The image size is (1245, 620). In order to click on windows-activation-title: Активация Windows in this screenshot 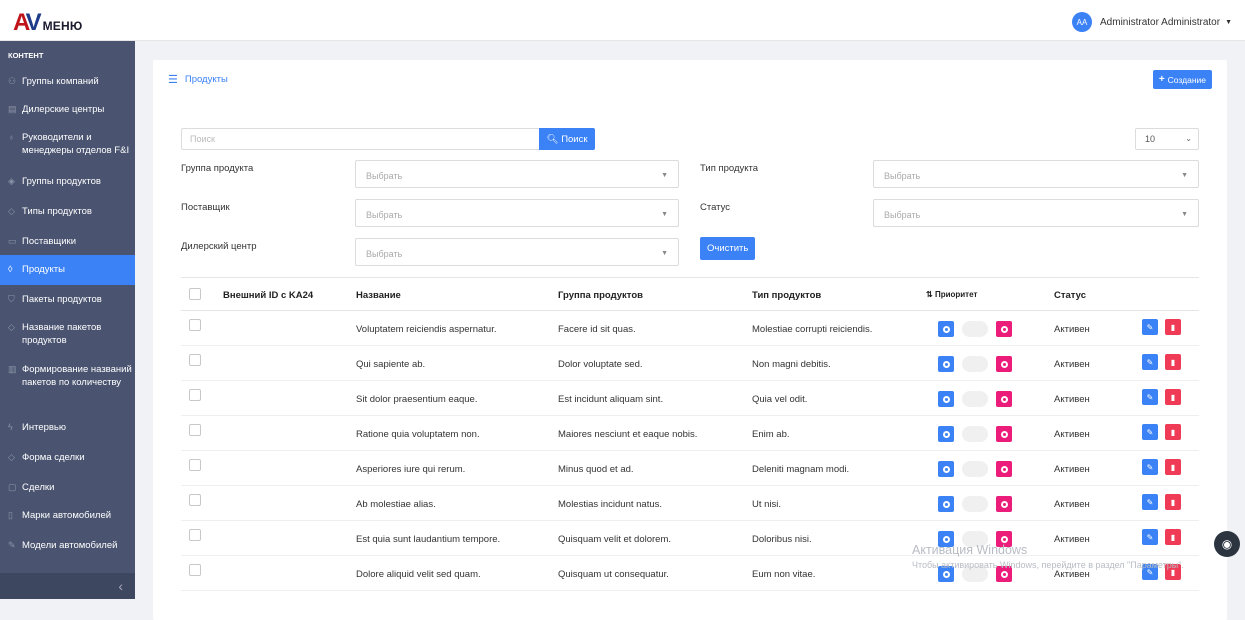, I will do `click(970, 550)`.